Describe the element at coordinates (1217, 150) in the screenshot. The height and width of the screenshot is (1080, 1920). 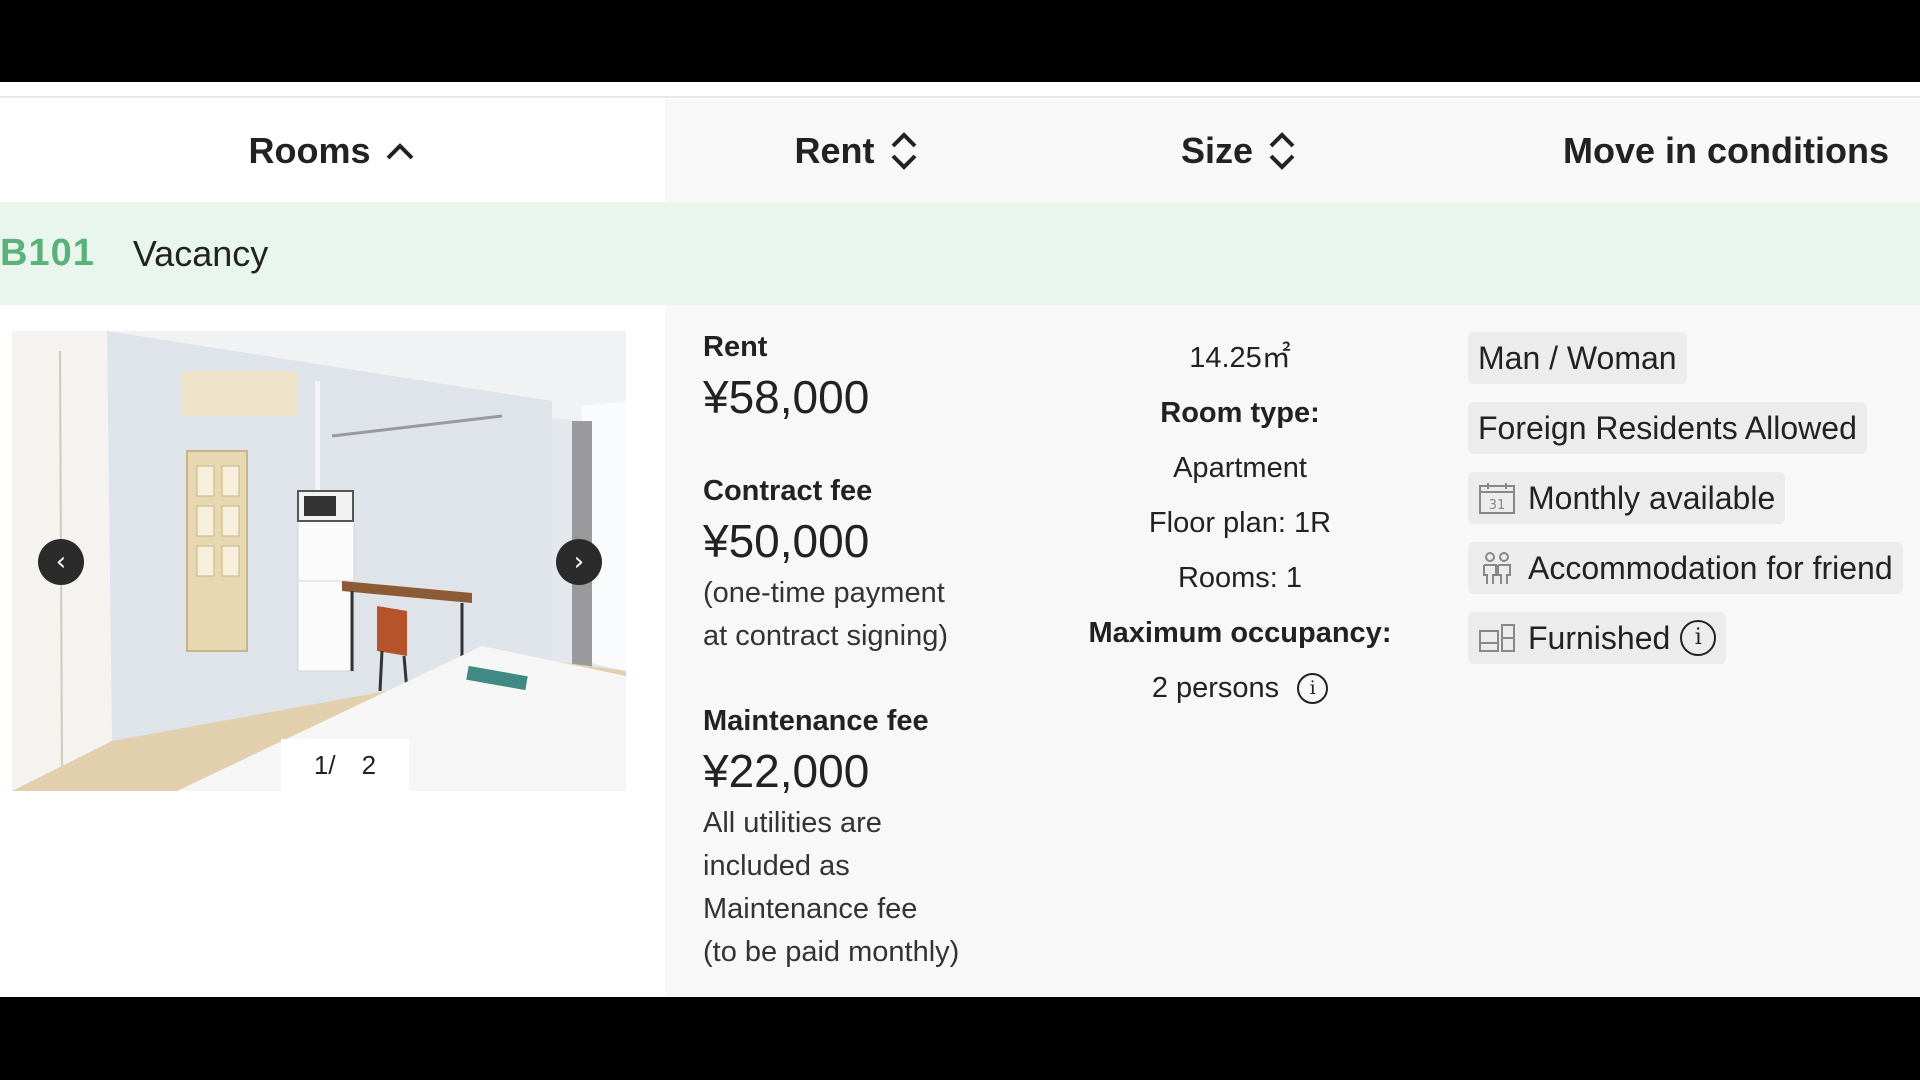
I see `size-header-label: Size` at that location.